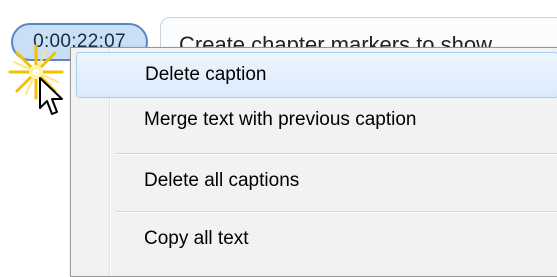 This screenshot has width=557, height=277. What do you see at coordinates (316, 75) in the screenshot?
I see `menu-item-delete-caption: Delete caption` at bounding box center [316, 75].